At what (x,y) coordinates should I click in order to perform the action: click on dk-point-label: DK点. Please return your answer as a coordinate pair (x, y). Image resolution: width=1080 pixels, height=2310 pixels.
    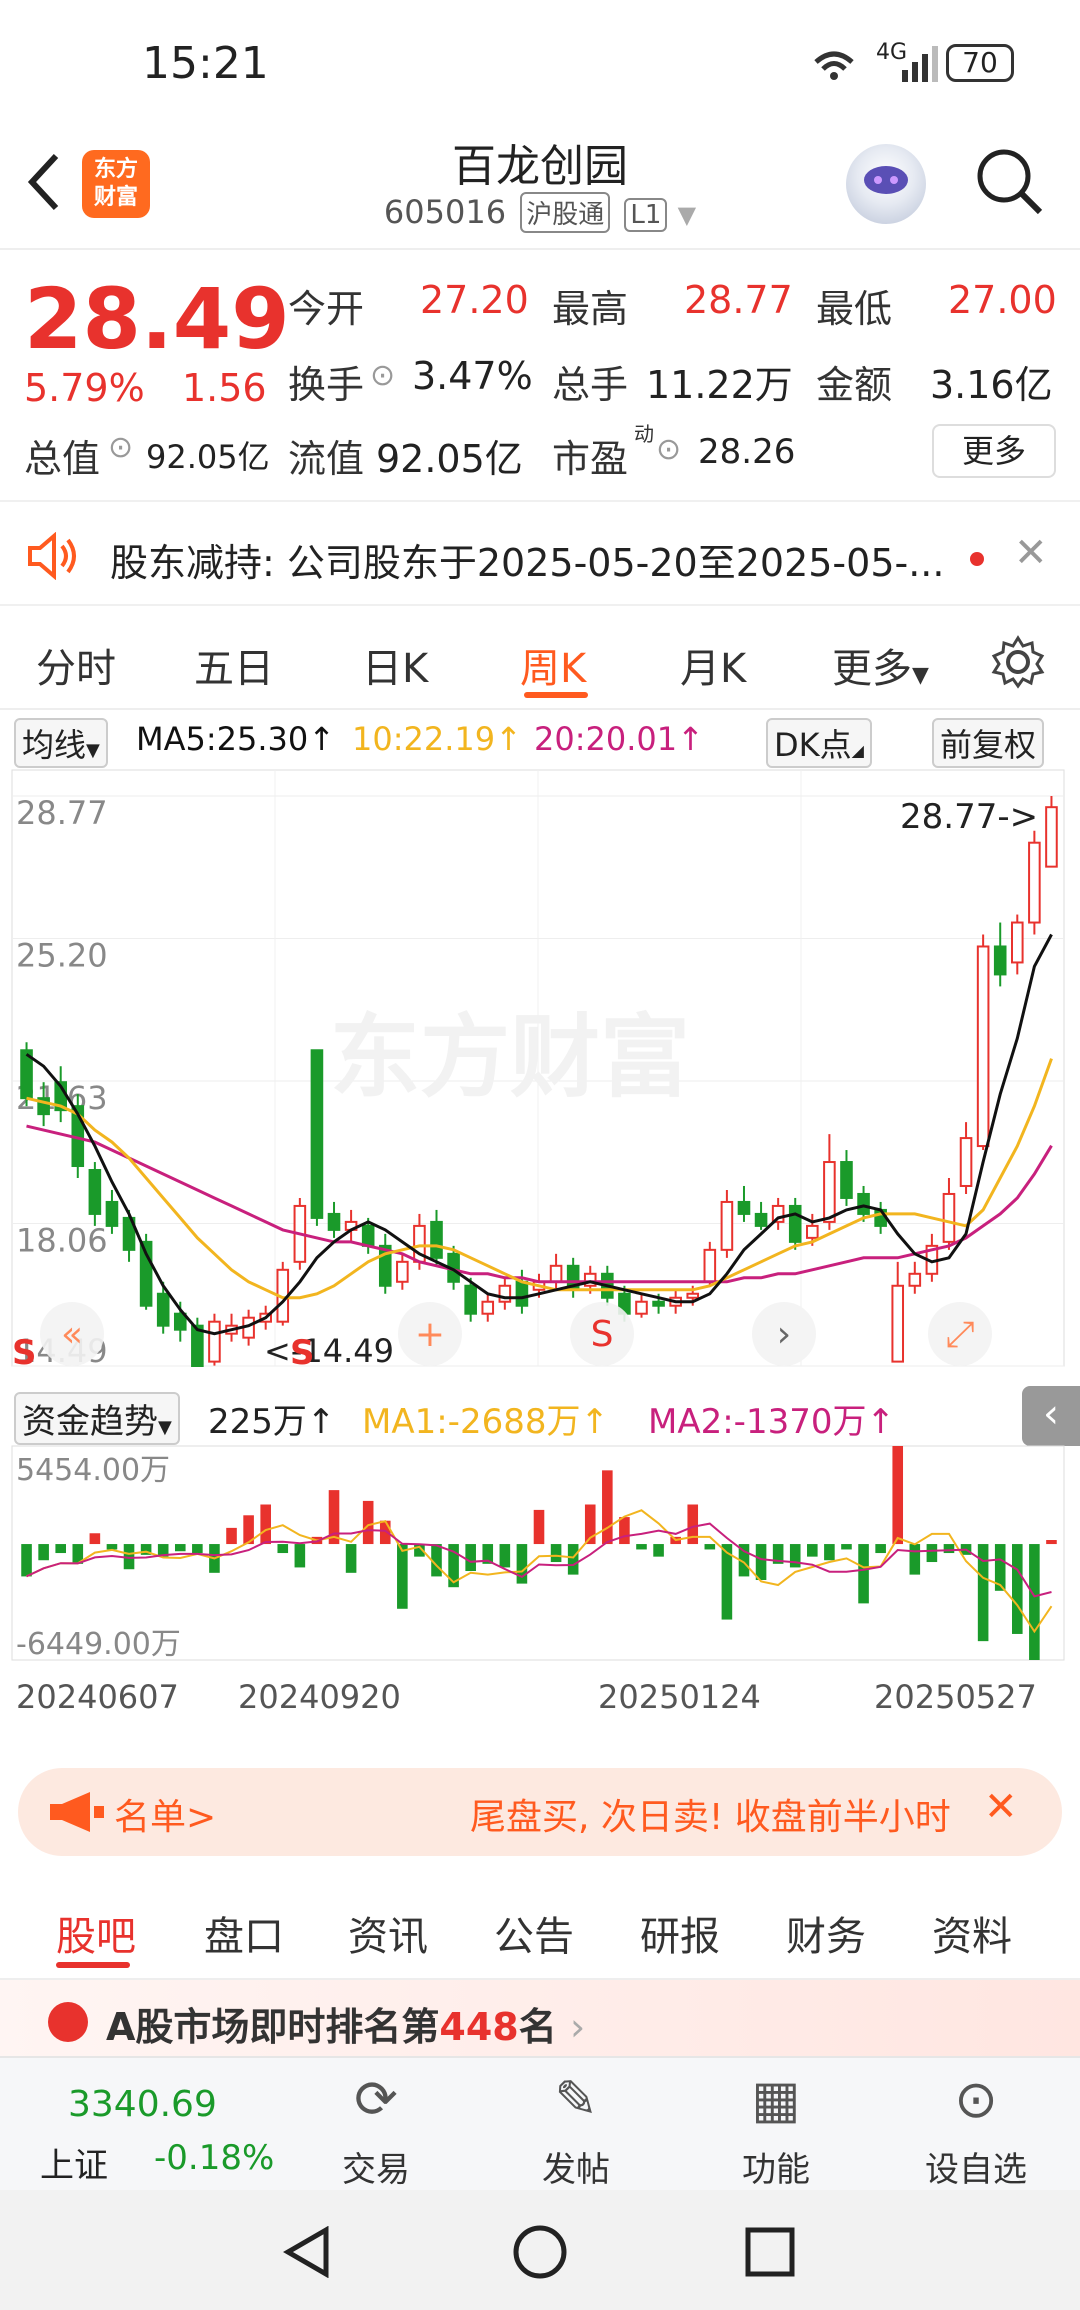
    Looking at the image, I should click on (813, 745).